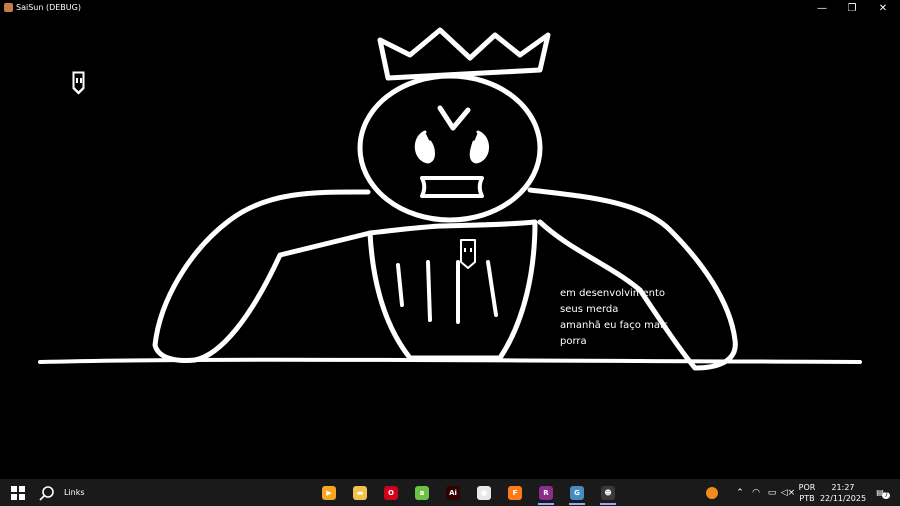 This screenshot has width=900, height=506. Describe the element at coordinates (48, 7) in the screenshot. I see `window-title: SaiSun (DEBUG)` at that location.